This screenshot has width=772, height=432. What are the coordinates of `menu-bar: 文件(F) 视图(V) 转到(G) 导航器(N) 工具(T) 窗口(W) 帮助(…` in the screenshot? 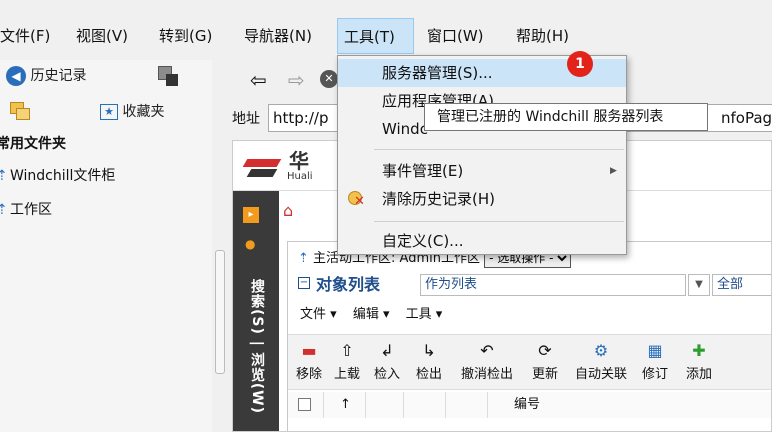 It's located at (386, 30).